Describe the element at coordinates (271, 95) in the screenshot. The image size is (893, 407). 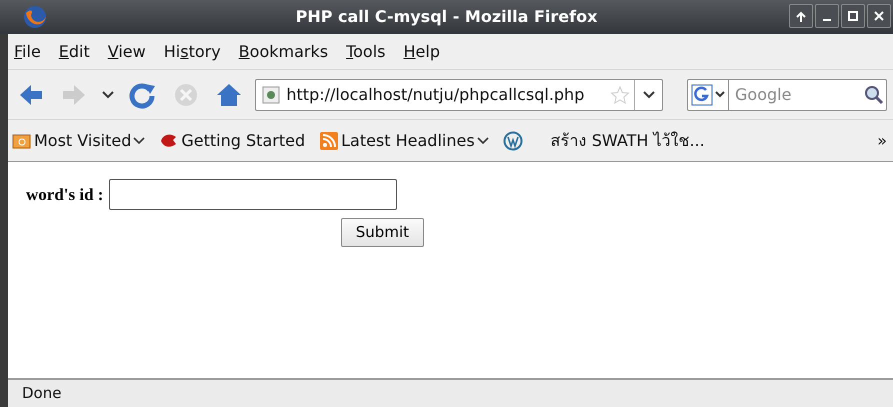
I see `page-icon` at that location.